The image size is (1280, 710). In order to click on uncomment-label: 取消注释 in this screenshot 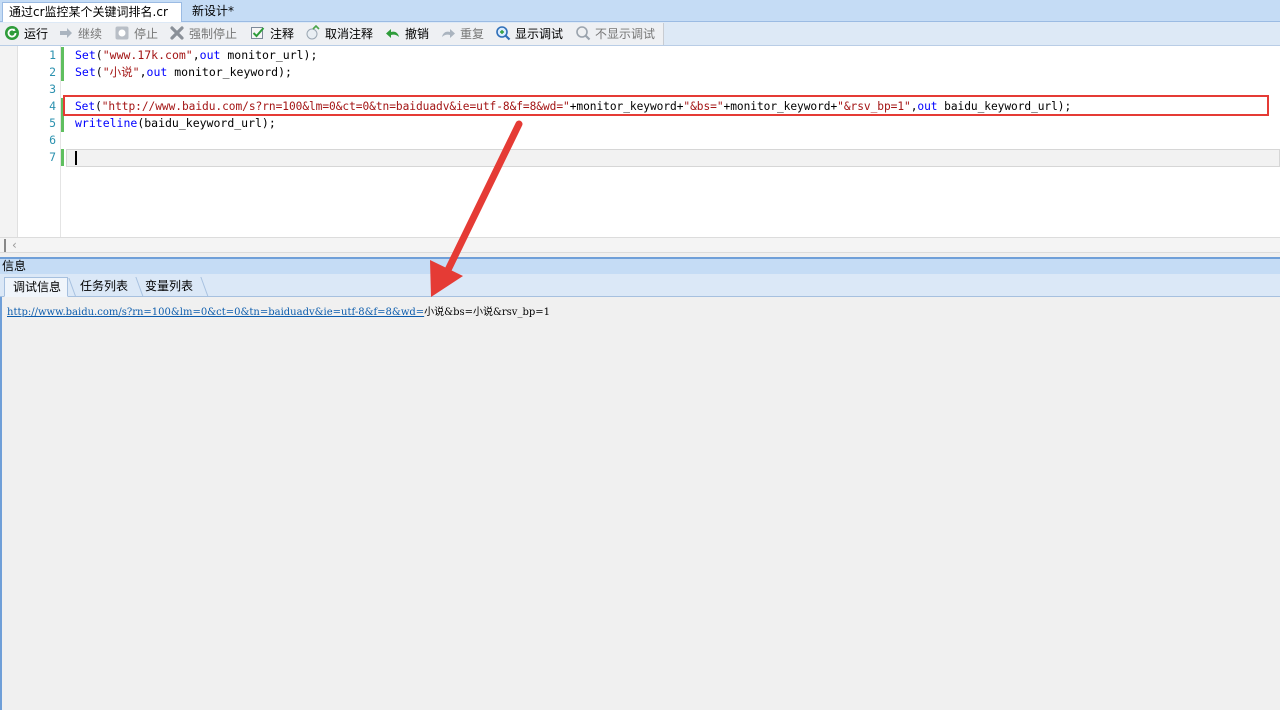, I will do `click(349, 33)`.